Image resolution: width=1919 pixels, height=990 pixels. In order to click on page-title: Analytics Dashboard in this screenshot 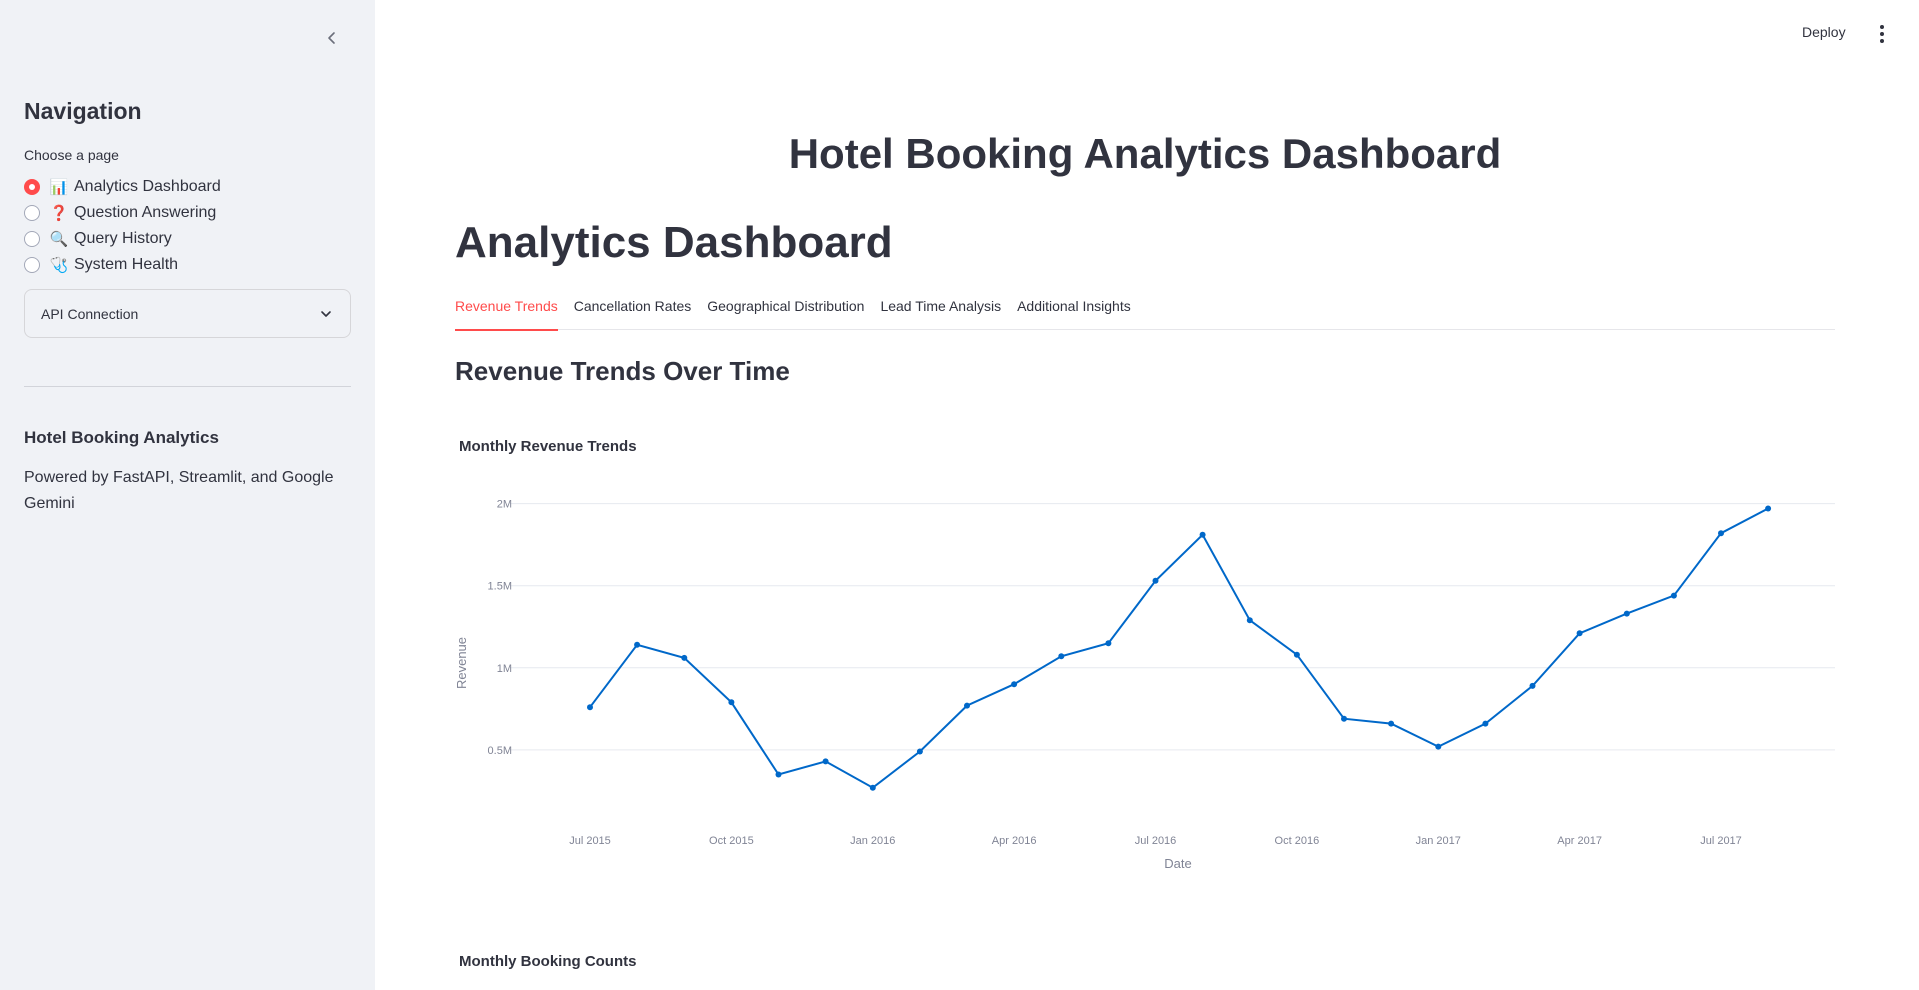, I will do `click(674, 242)`.